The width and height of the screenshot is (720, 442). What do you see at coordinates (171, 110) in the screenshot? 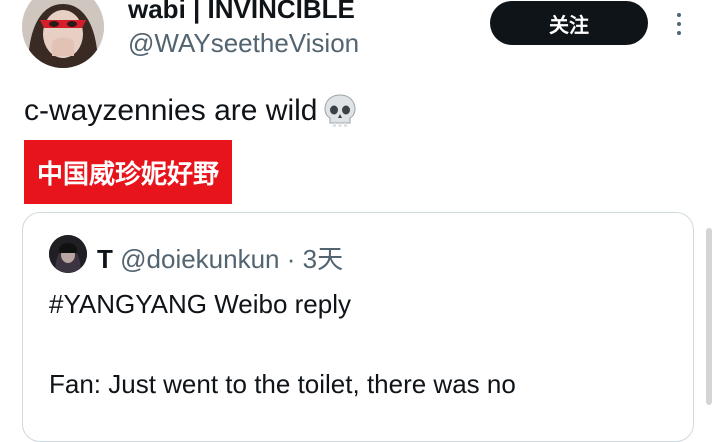
I see `tweet-body: c-wayzennies are wild` at bounding box center [171, 110].